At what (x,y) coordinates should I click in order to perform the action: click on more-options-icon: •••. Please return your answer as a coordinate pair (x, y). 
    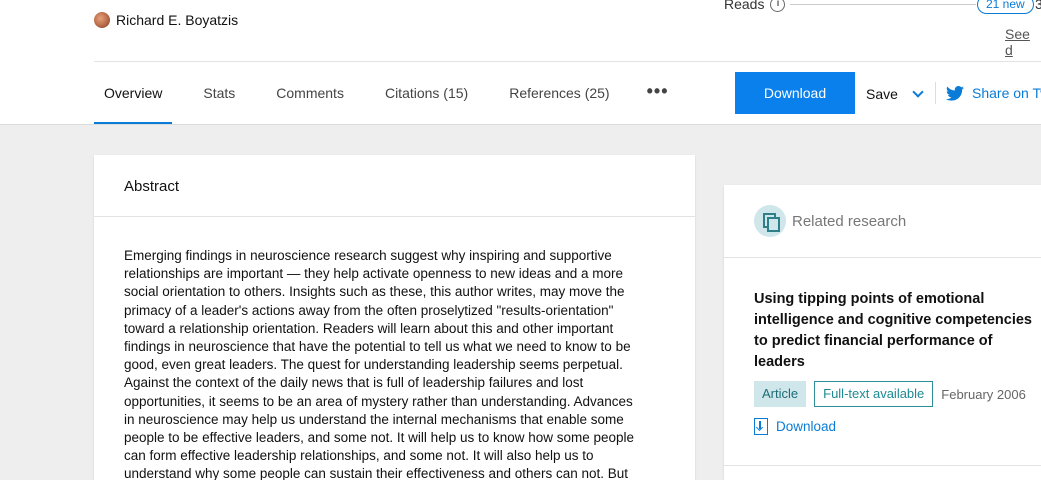
    Looking at the image, I should click on (658, 93).